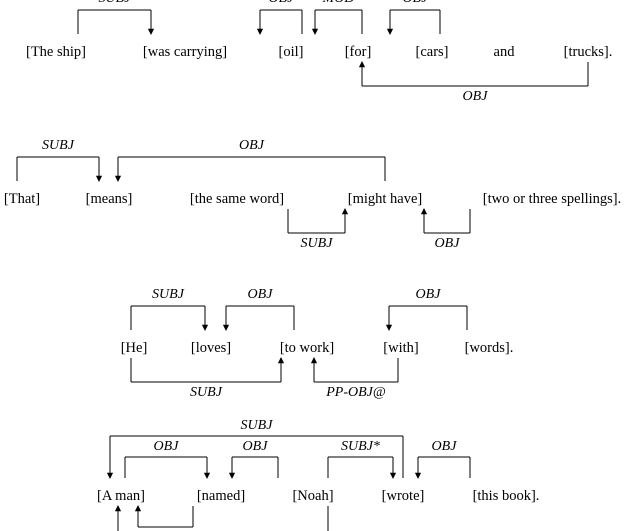 Image resolution: width=640 pixels, height=531 pixels. Describe the element at coordinates (313, 496) in the screenshot. I see `token: [Noah]` at that location.